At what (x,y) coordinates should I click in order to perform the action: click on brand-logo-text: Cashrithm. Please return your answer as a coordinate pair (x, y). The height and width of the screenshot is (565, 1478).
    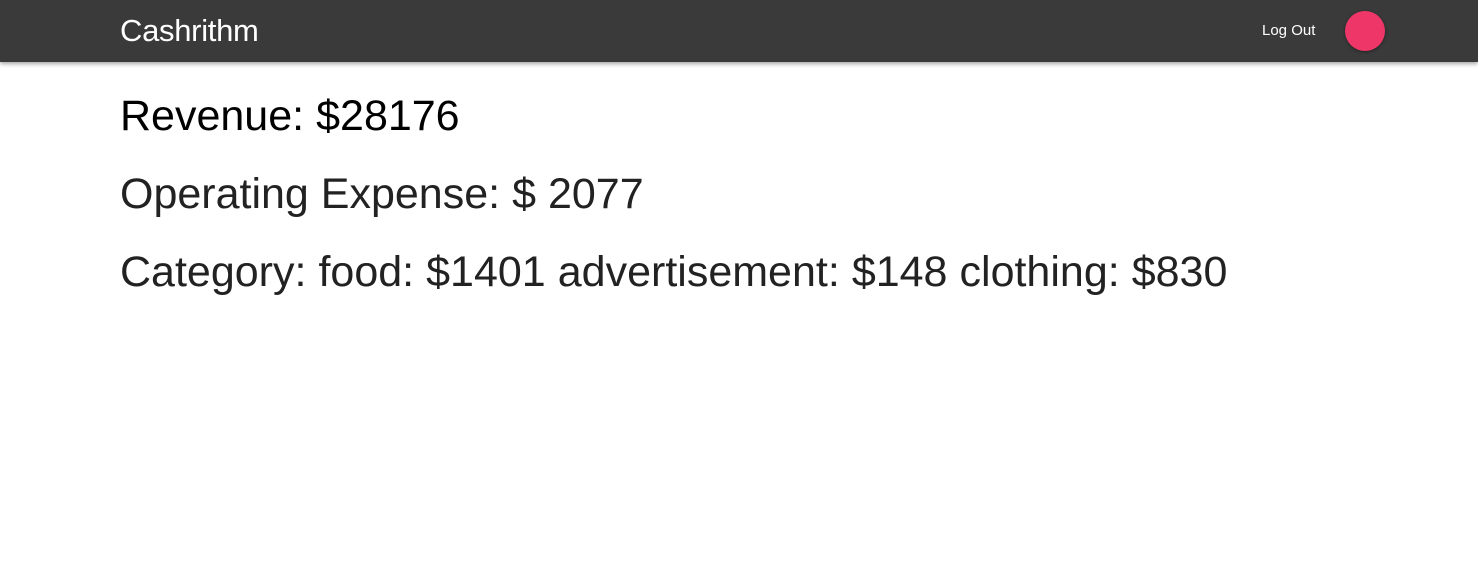
    Looking at the image, I should click on (189, 31).